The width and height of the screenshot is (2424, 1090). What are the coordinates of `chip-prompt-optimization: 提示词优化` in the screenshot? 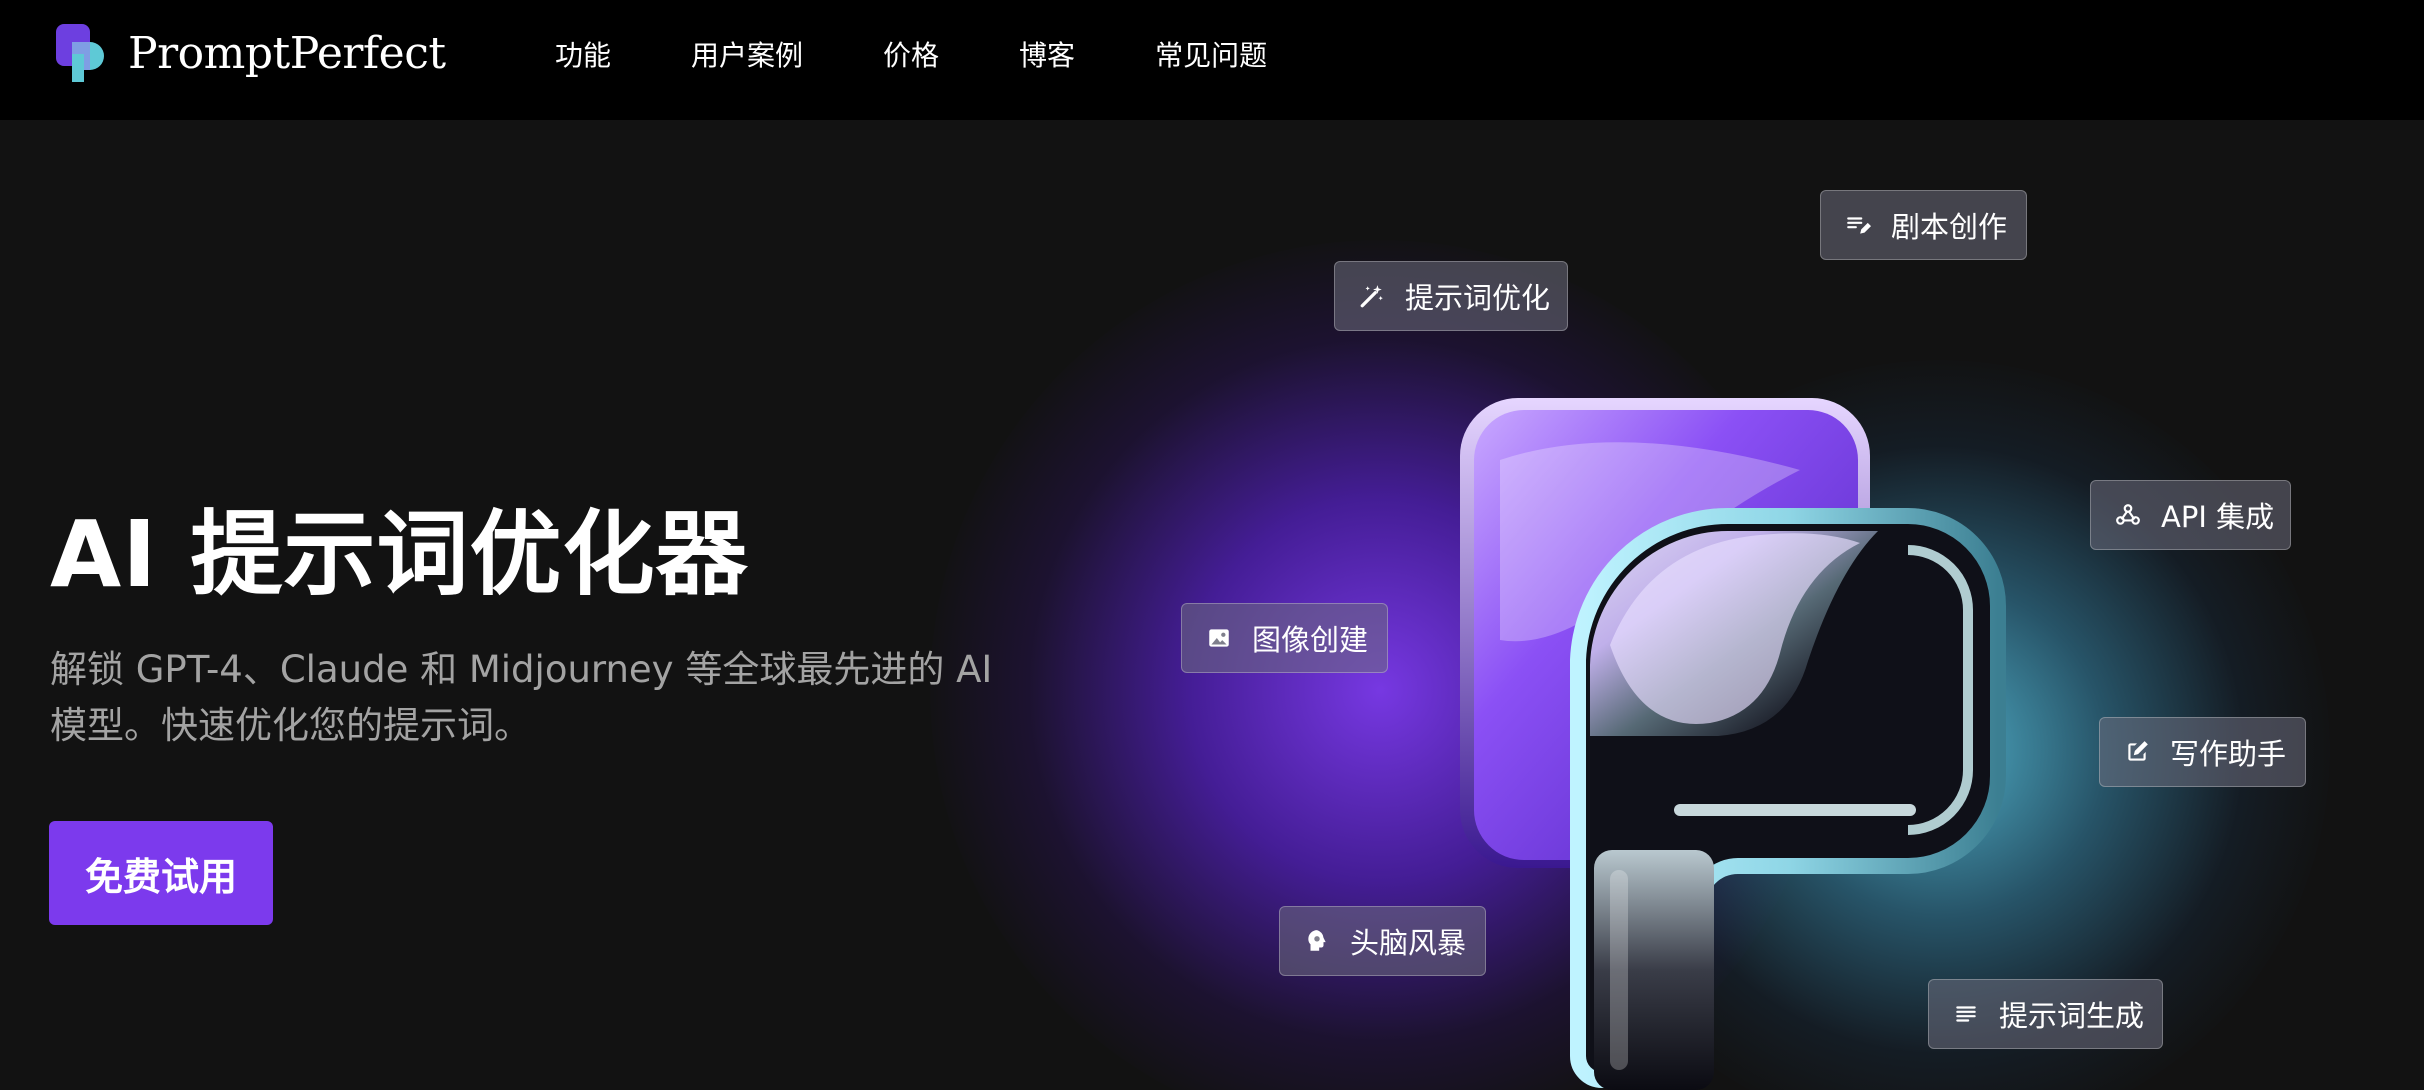 It's located at (1451, 296).